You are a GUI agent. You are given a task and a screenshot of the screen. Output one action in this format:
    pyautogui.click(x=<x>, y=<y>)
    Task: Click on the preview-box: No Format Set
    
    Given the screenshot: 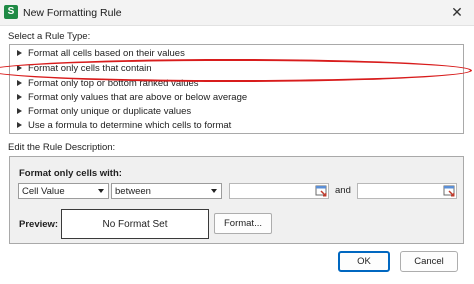 What is the action you would take?
    pyautogui.click(x=135, y=224)
    